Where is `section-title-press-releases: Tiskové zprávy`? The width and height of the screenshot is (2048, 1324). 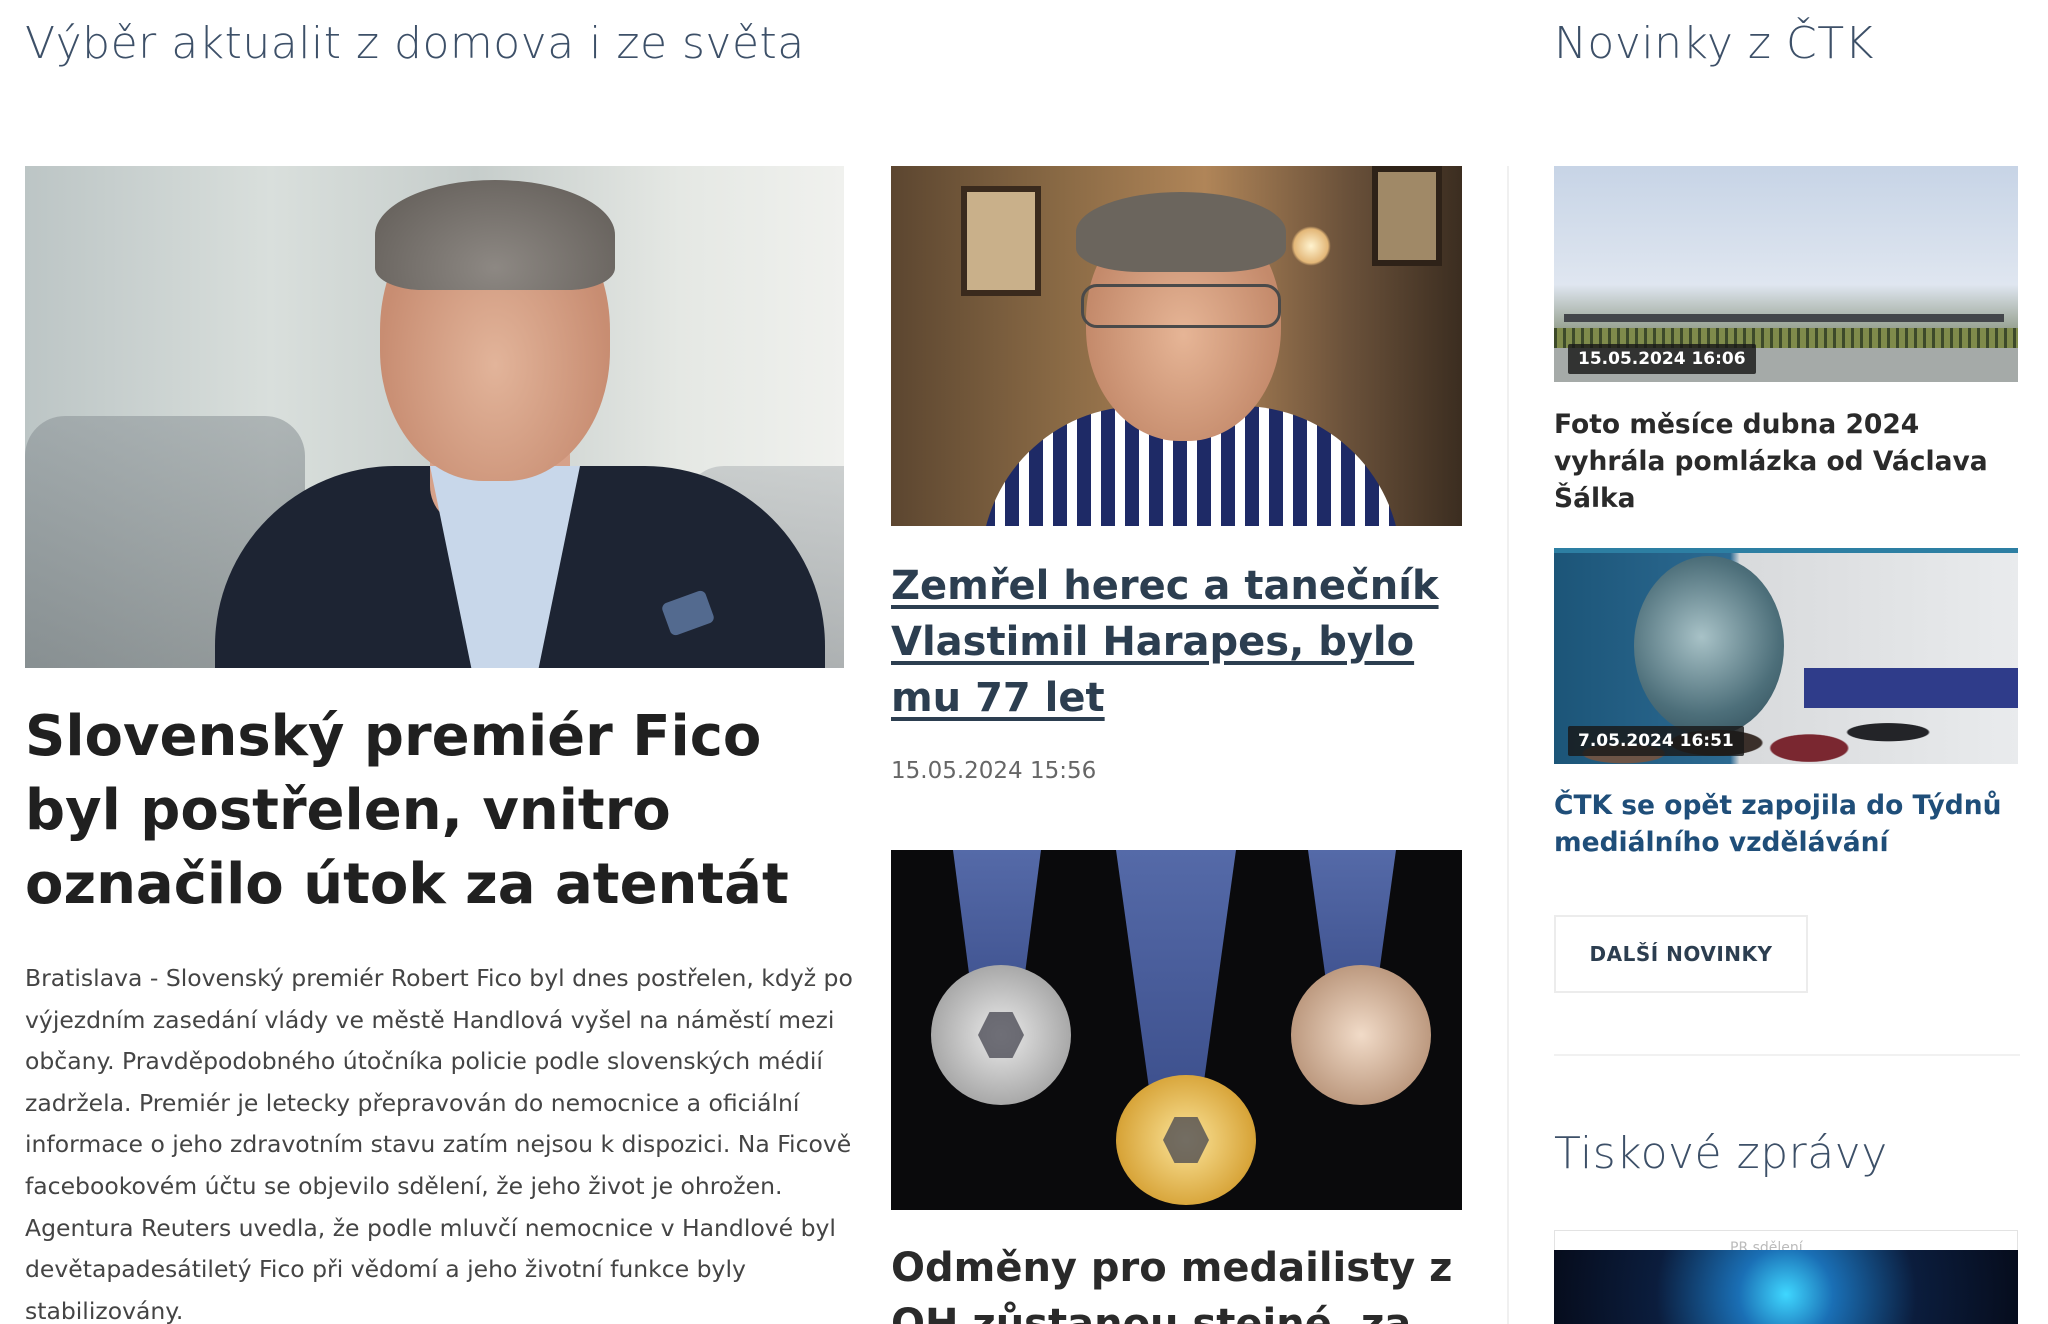
section-title-press-releases: Tiskové zprávy is located at coordinates (1721, 1153).